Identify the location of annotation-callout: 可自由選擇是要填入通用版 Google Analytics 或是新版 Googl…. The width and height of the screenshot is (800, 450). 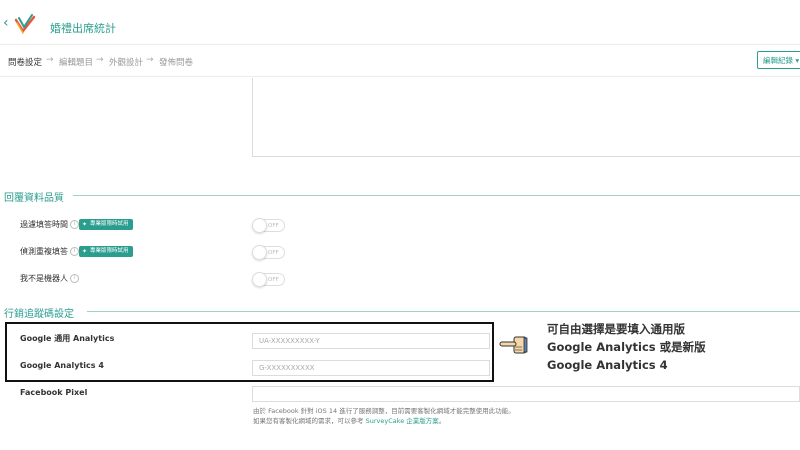
(626, 347).